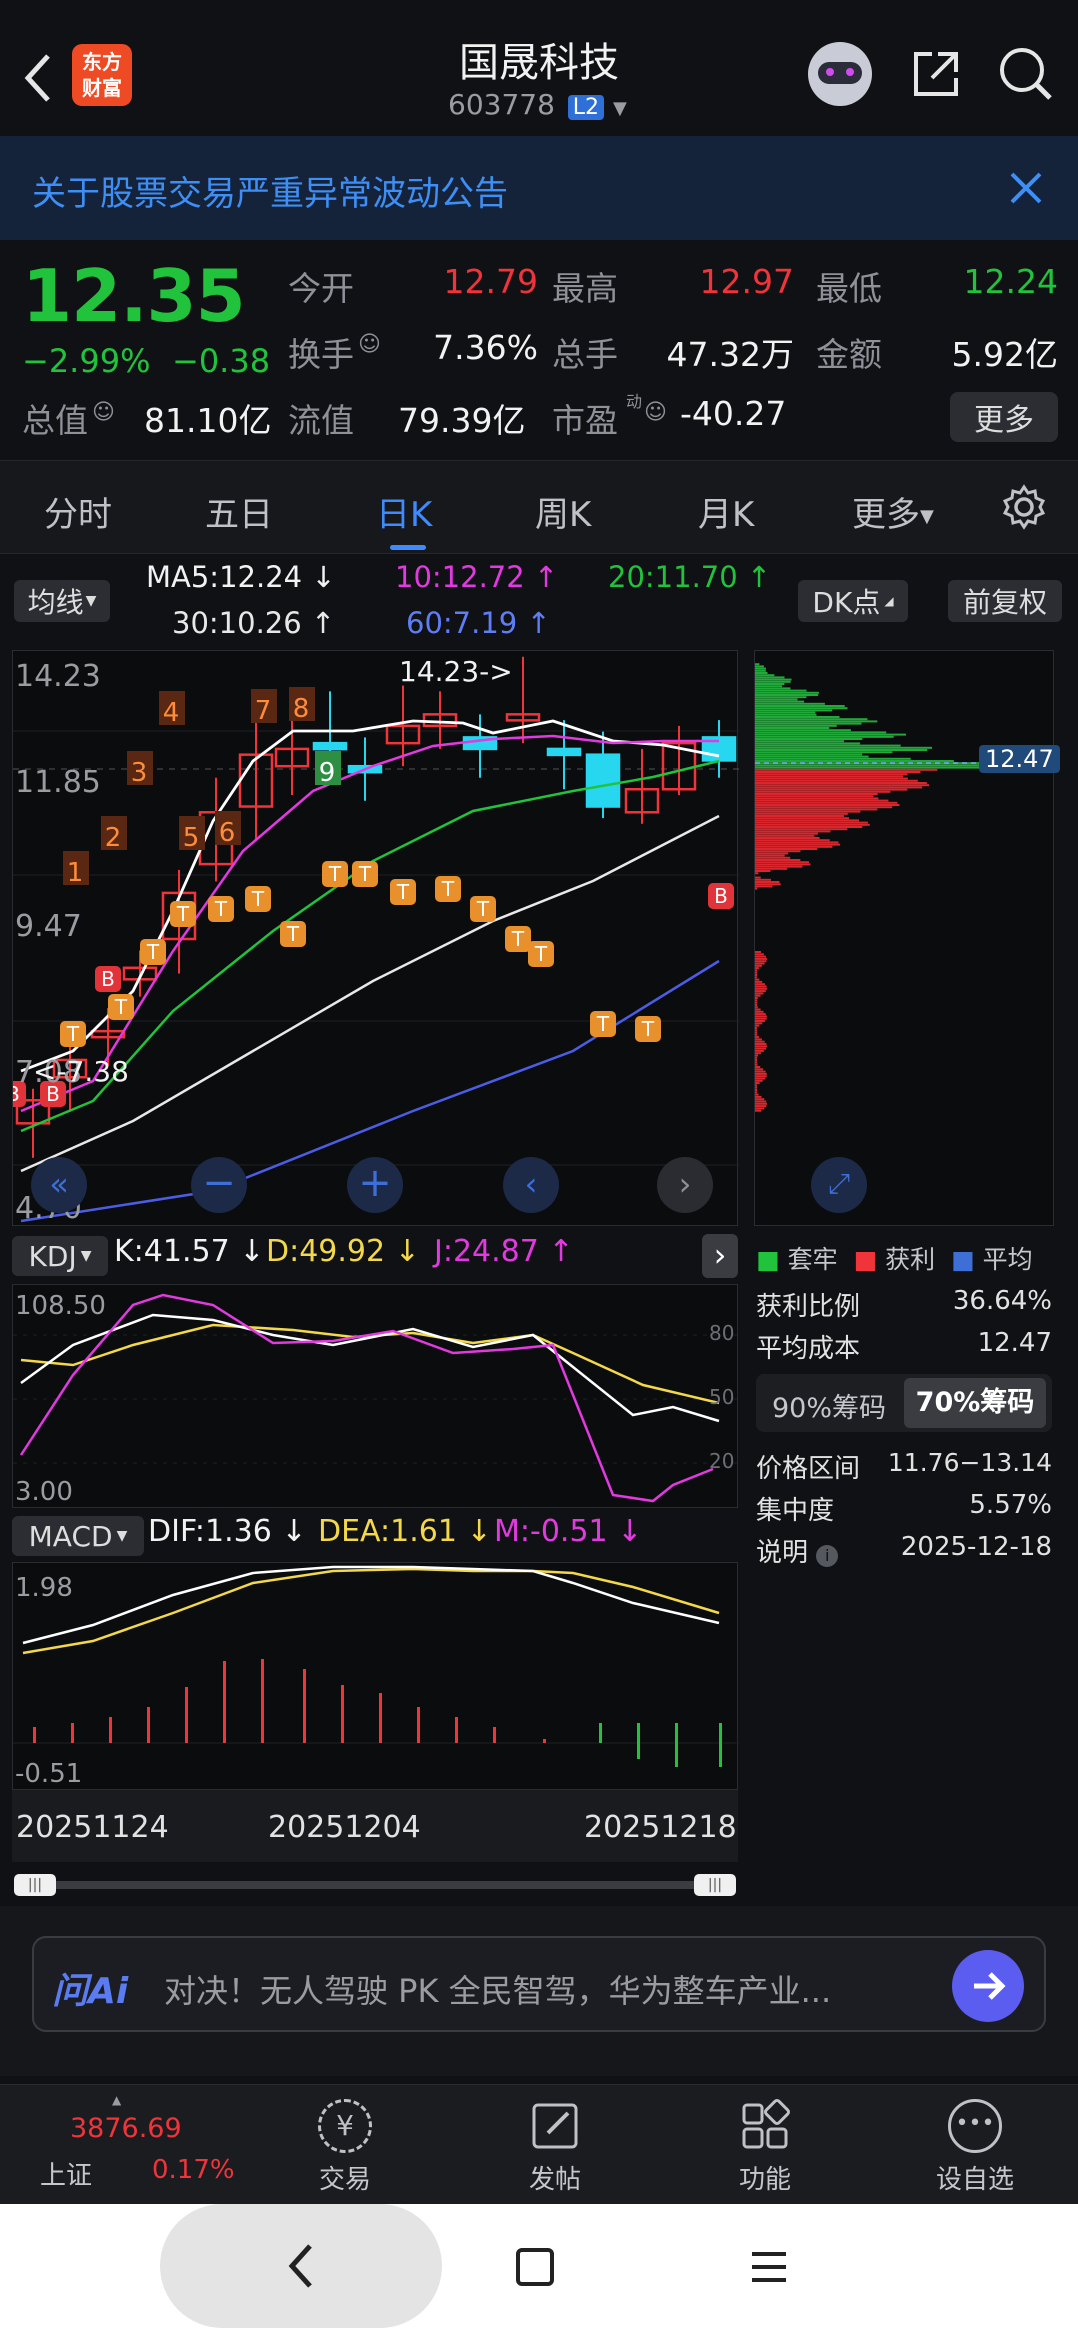 The height and width of the screenshot is (2328, 1078). Describe the element at coordinates (893, 511) in the screenshot. I see `tab-more: 更多▼` at that location.